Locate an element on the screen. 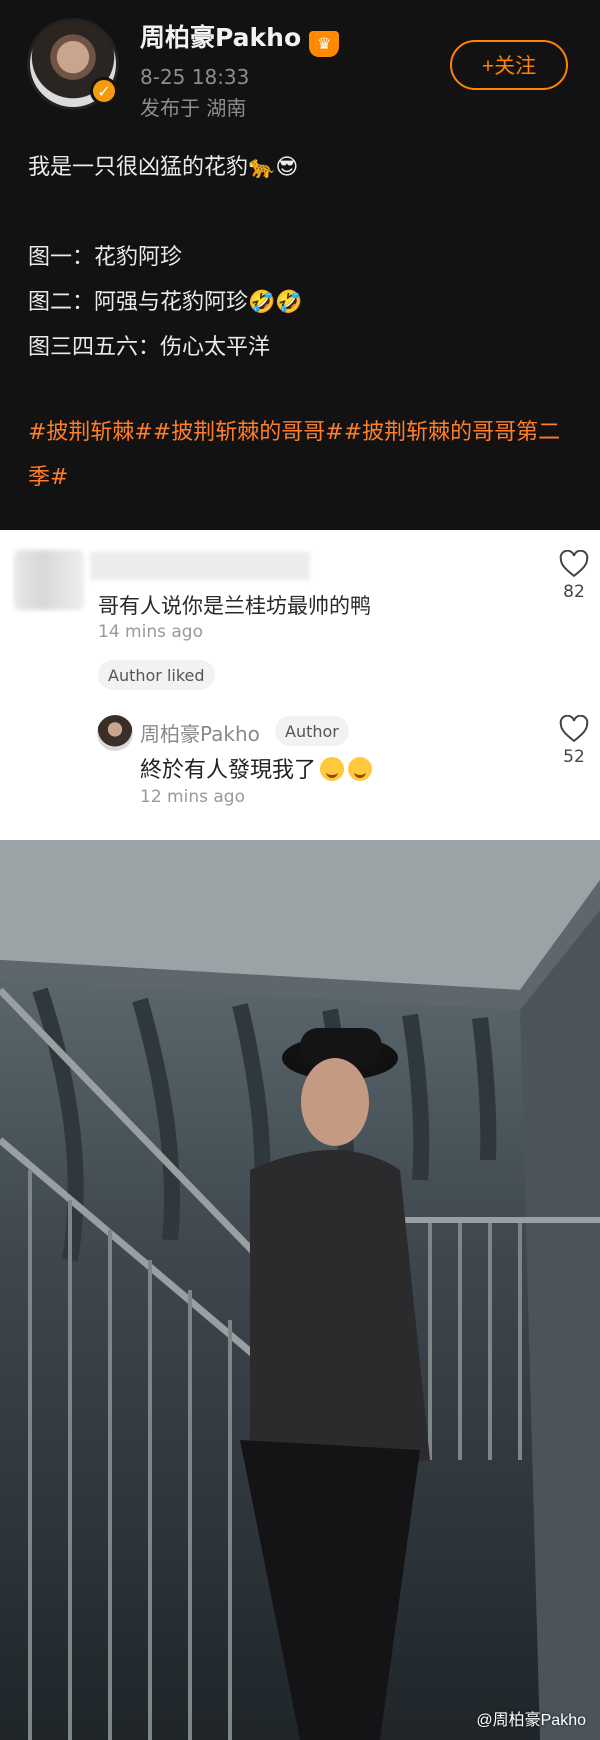 This screenshot has width=600, height=1740. commenter-avatar-blurred is located at coordinates (49, 580).